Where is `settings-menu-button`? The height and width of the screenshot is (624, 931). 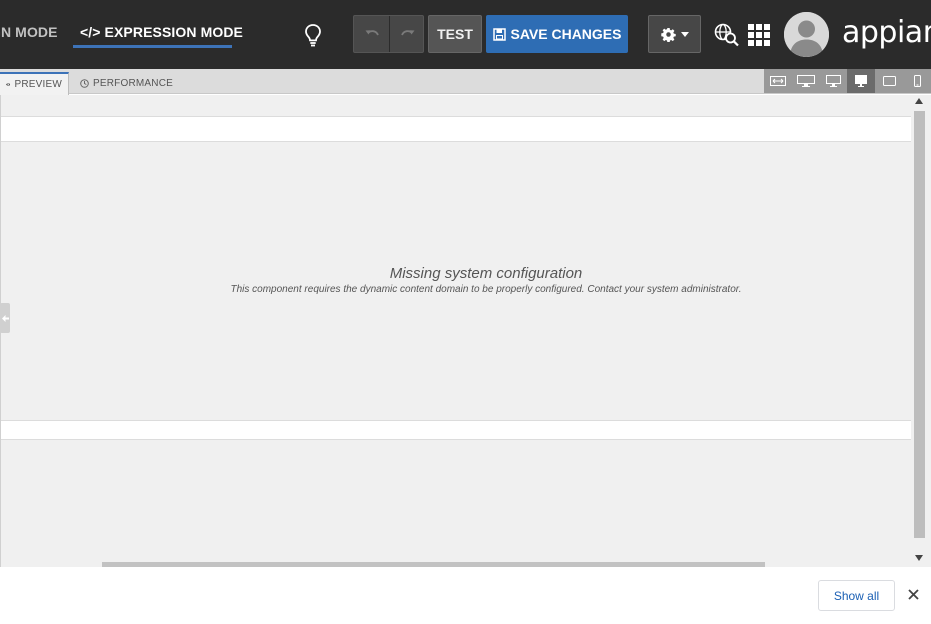
settings-menu-button is located at coordinates (674, 34).